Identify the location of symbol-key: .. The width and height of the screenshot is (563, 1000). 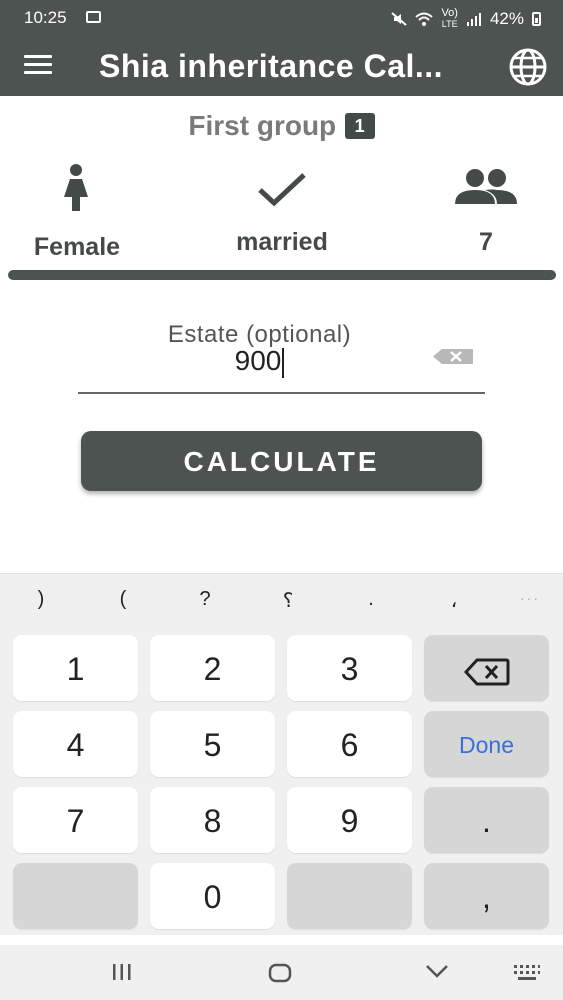
(371, 599).